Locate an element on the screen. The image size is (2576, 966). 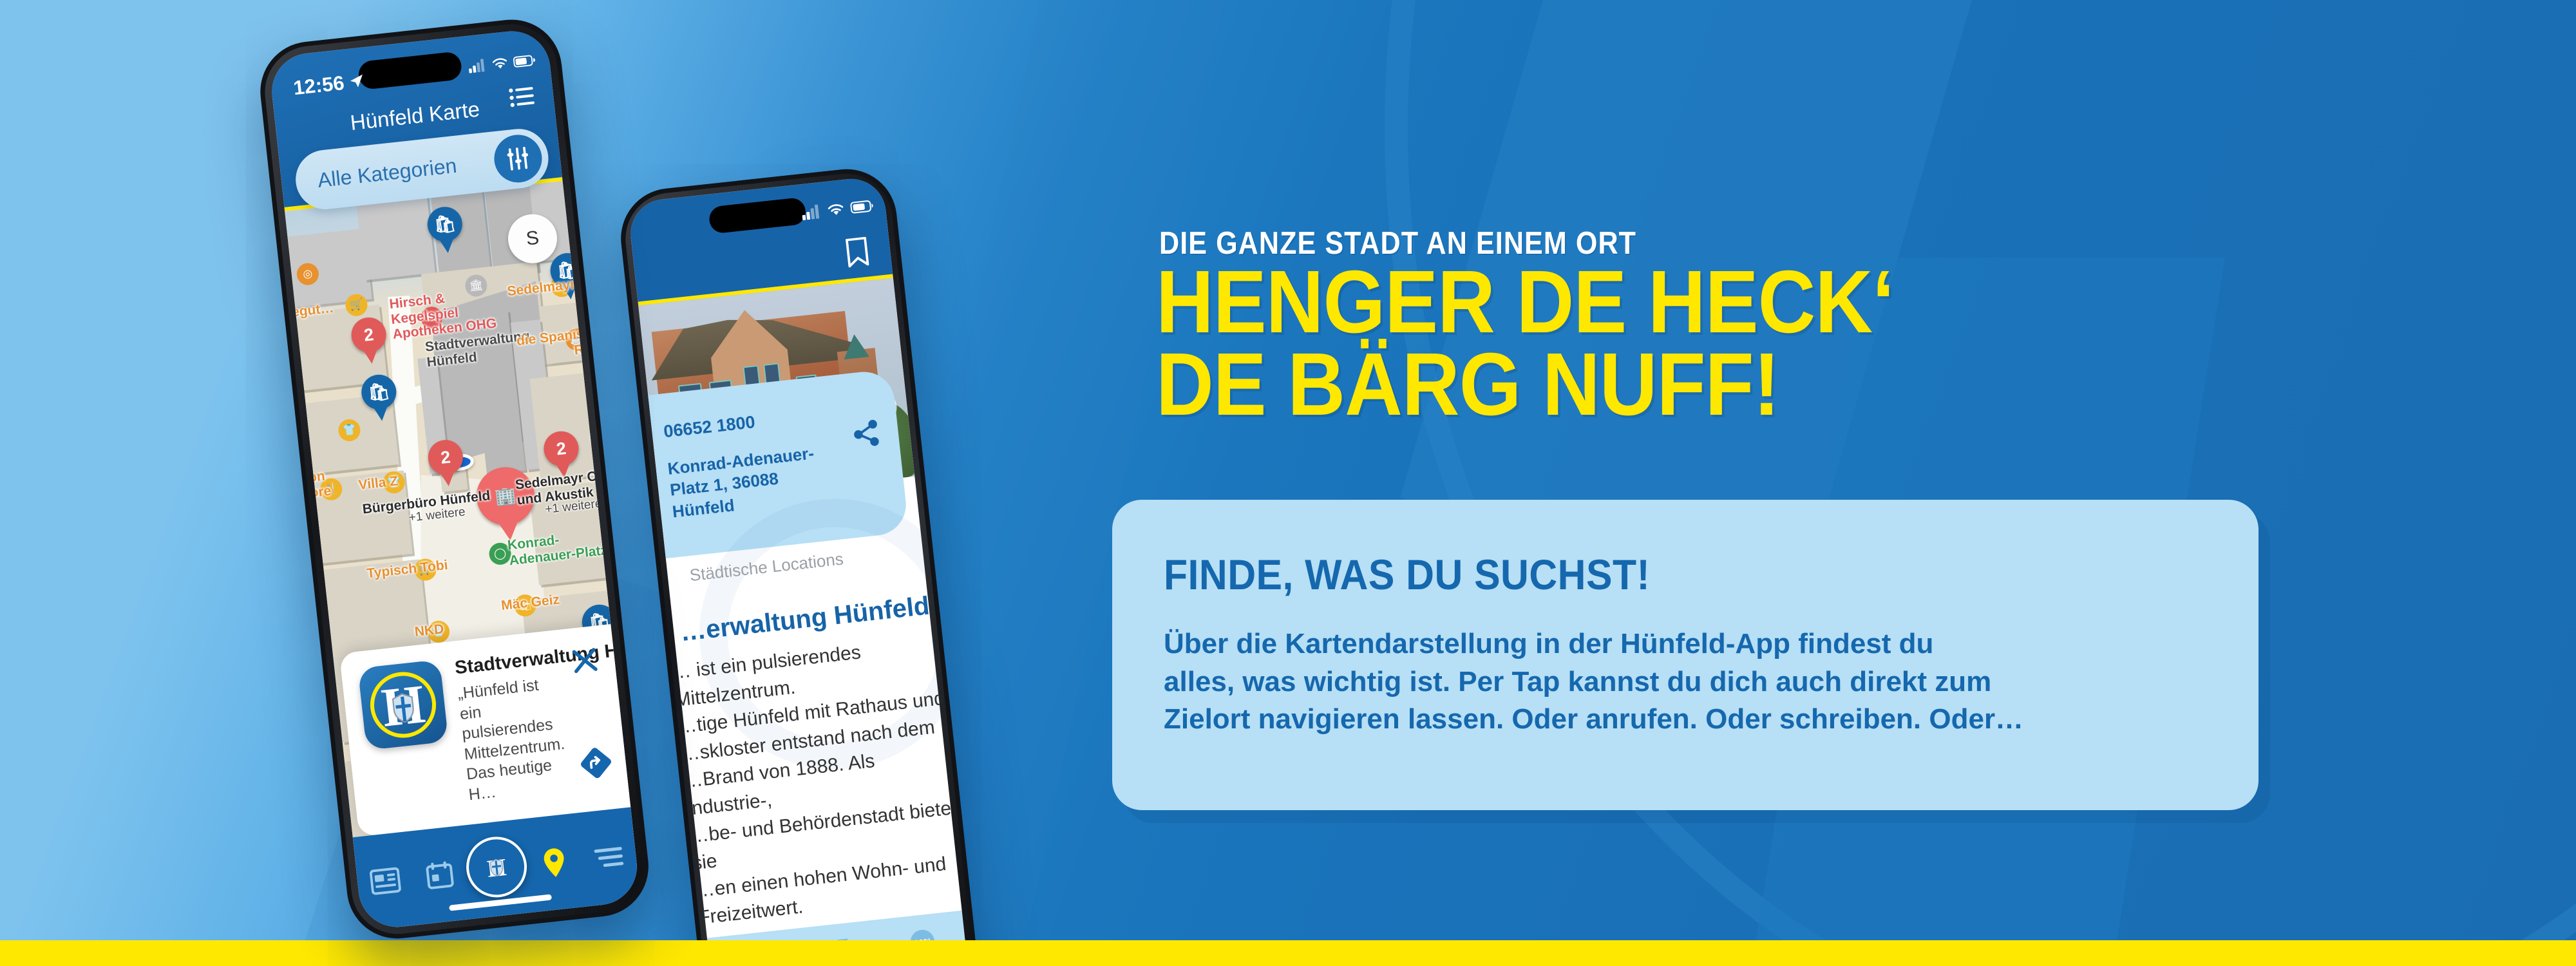
close-x-icon is located at coordinates (585, 660).